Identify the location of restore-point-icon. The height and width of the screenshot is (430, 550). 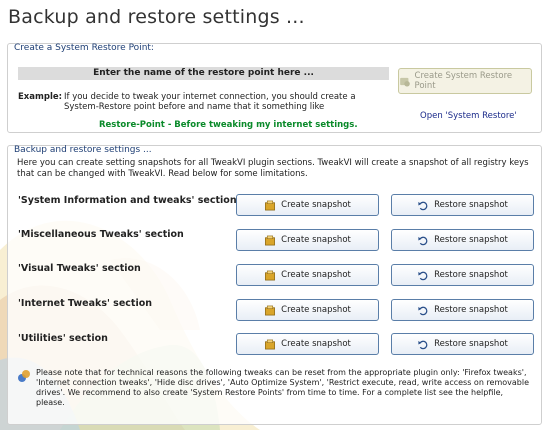
(405, 82).